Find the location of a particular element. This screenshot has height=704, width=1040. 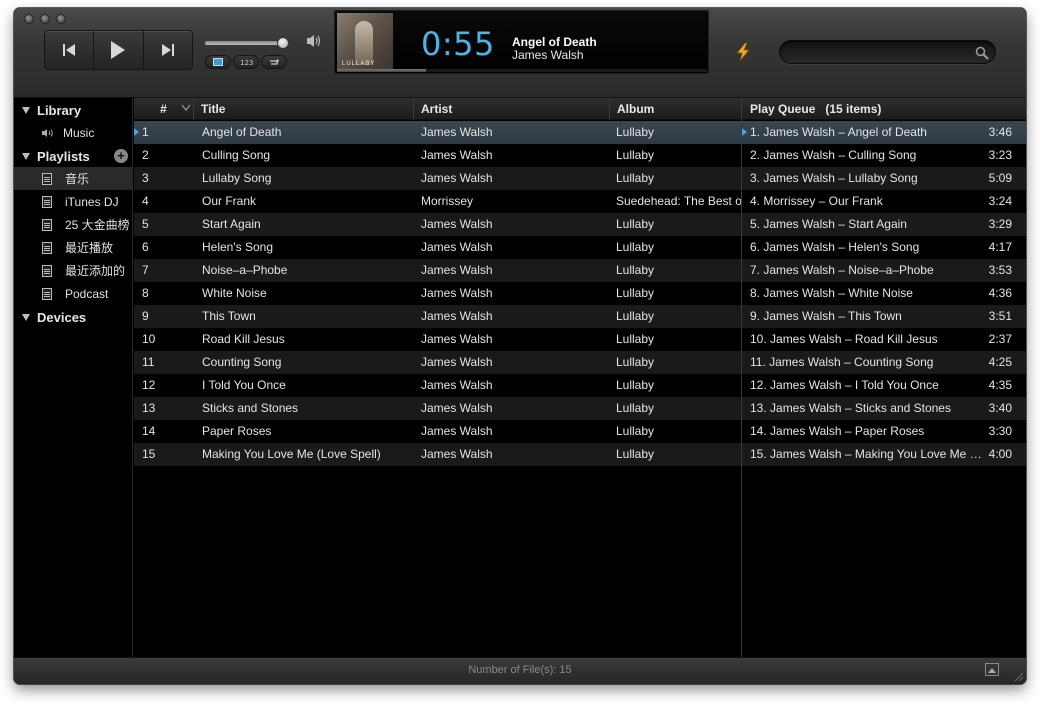

playlists-header-label: Playlists is located at coordinates (63, 156).